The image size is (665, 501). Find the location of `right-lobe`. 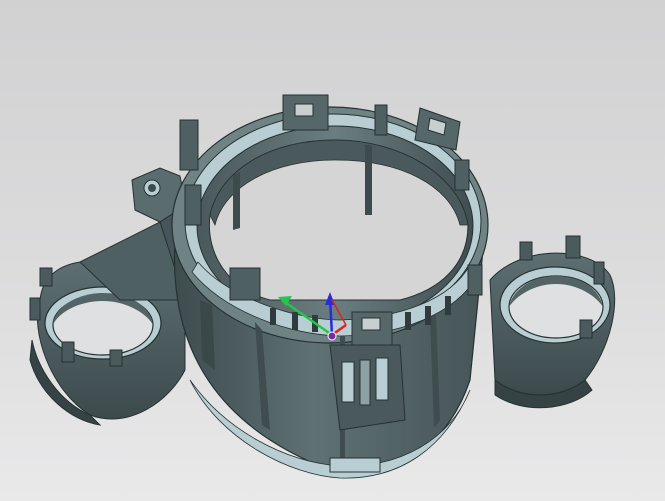

right-lobe is located at coordinates (552, 322).